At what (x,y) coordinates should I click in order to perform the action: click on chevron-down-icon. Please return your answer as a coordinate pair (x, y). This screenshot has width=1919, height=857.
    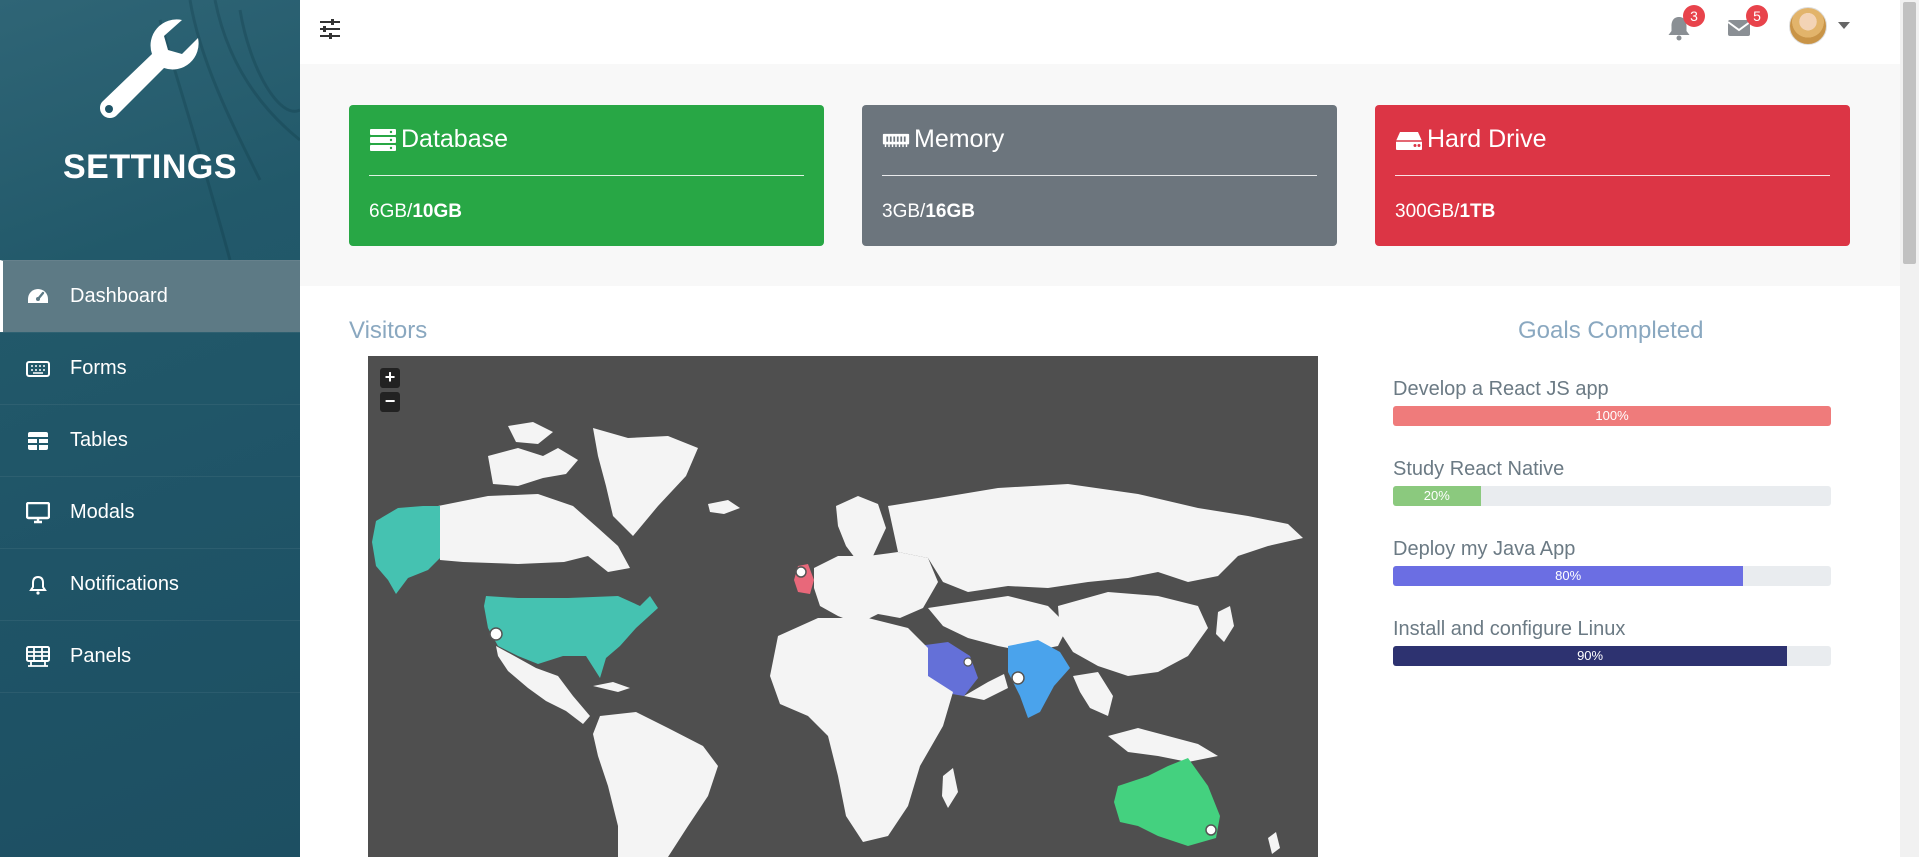
    Looking at the image, I should click on (1844, 25).